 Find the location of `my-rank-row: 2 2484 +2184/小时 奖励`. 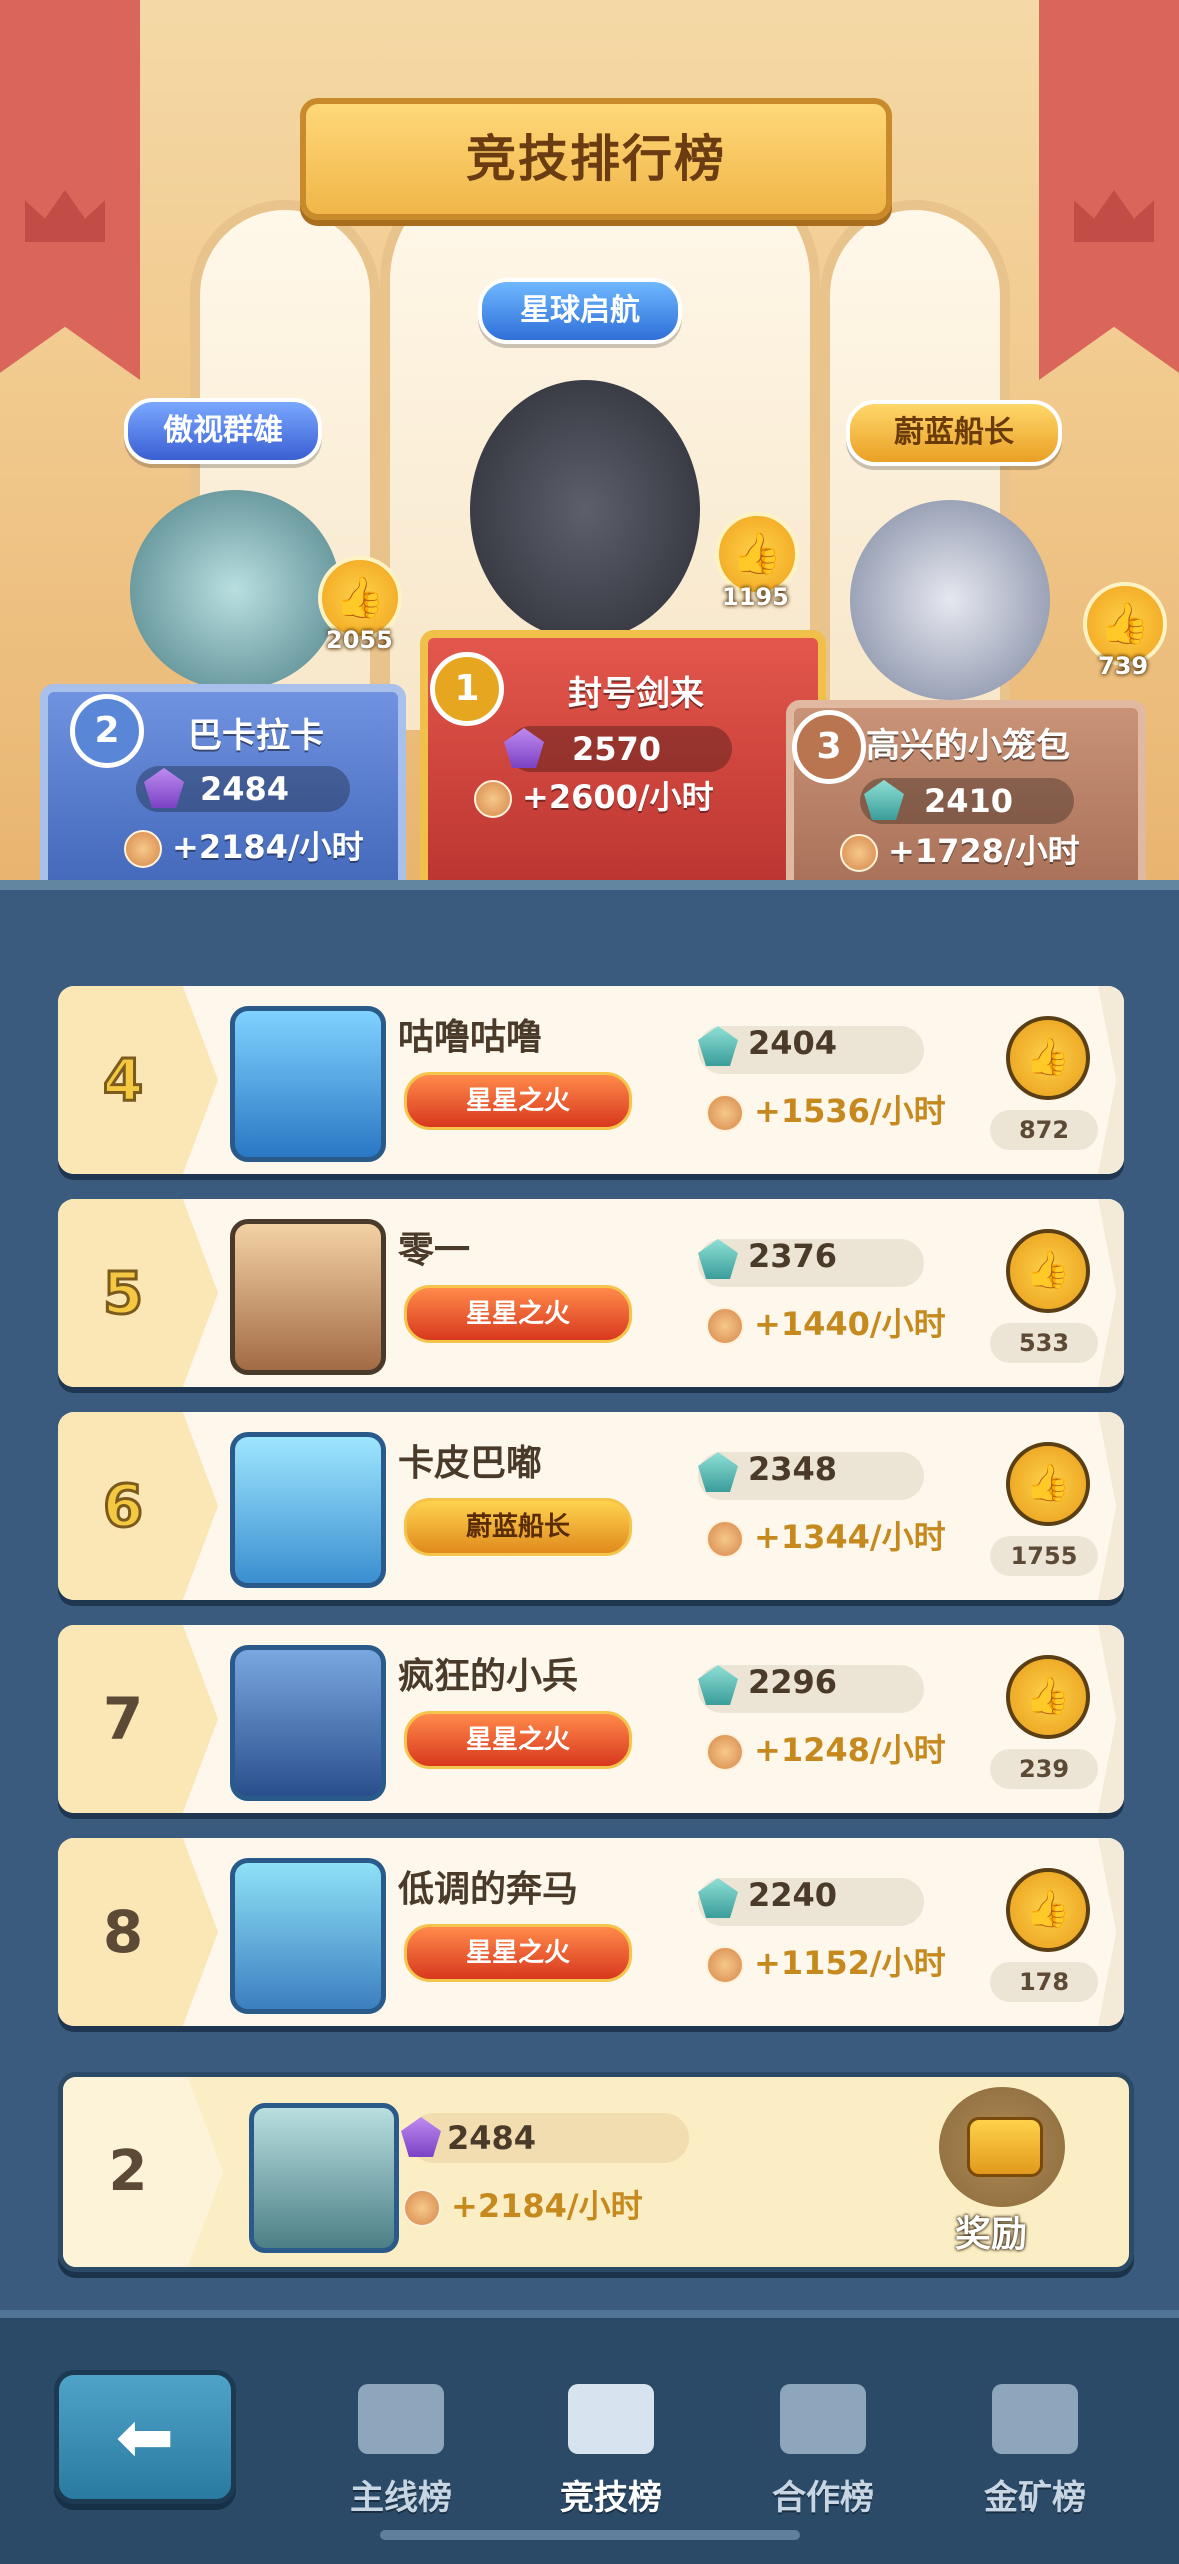

my-rank-row: 2 2484 +2184/小时 奖励 is located at coordinates (596, 2172).